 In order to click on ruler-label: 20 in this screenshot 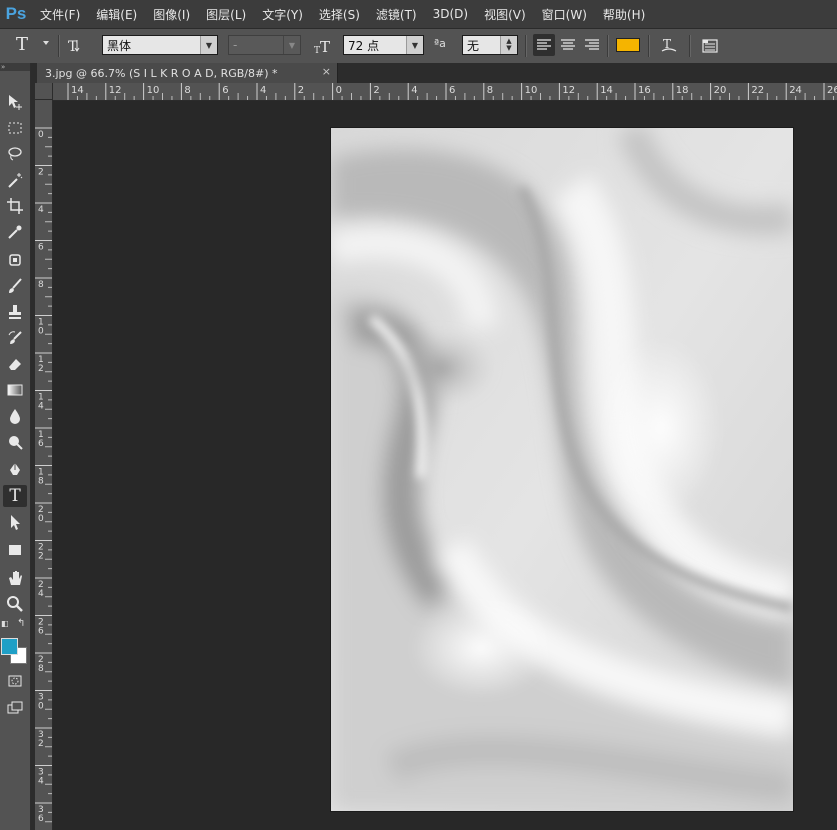, I will do `click(720, 90)`.